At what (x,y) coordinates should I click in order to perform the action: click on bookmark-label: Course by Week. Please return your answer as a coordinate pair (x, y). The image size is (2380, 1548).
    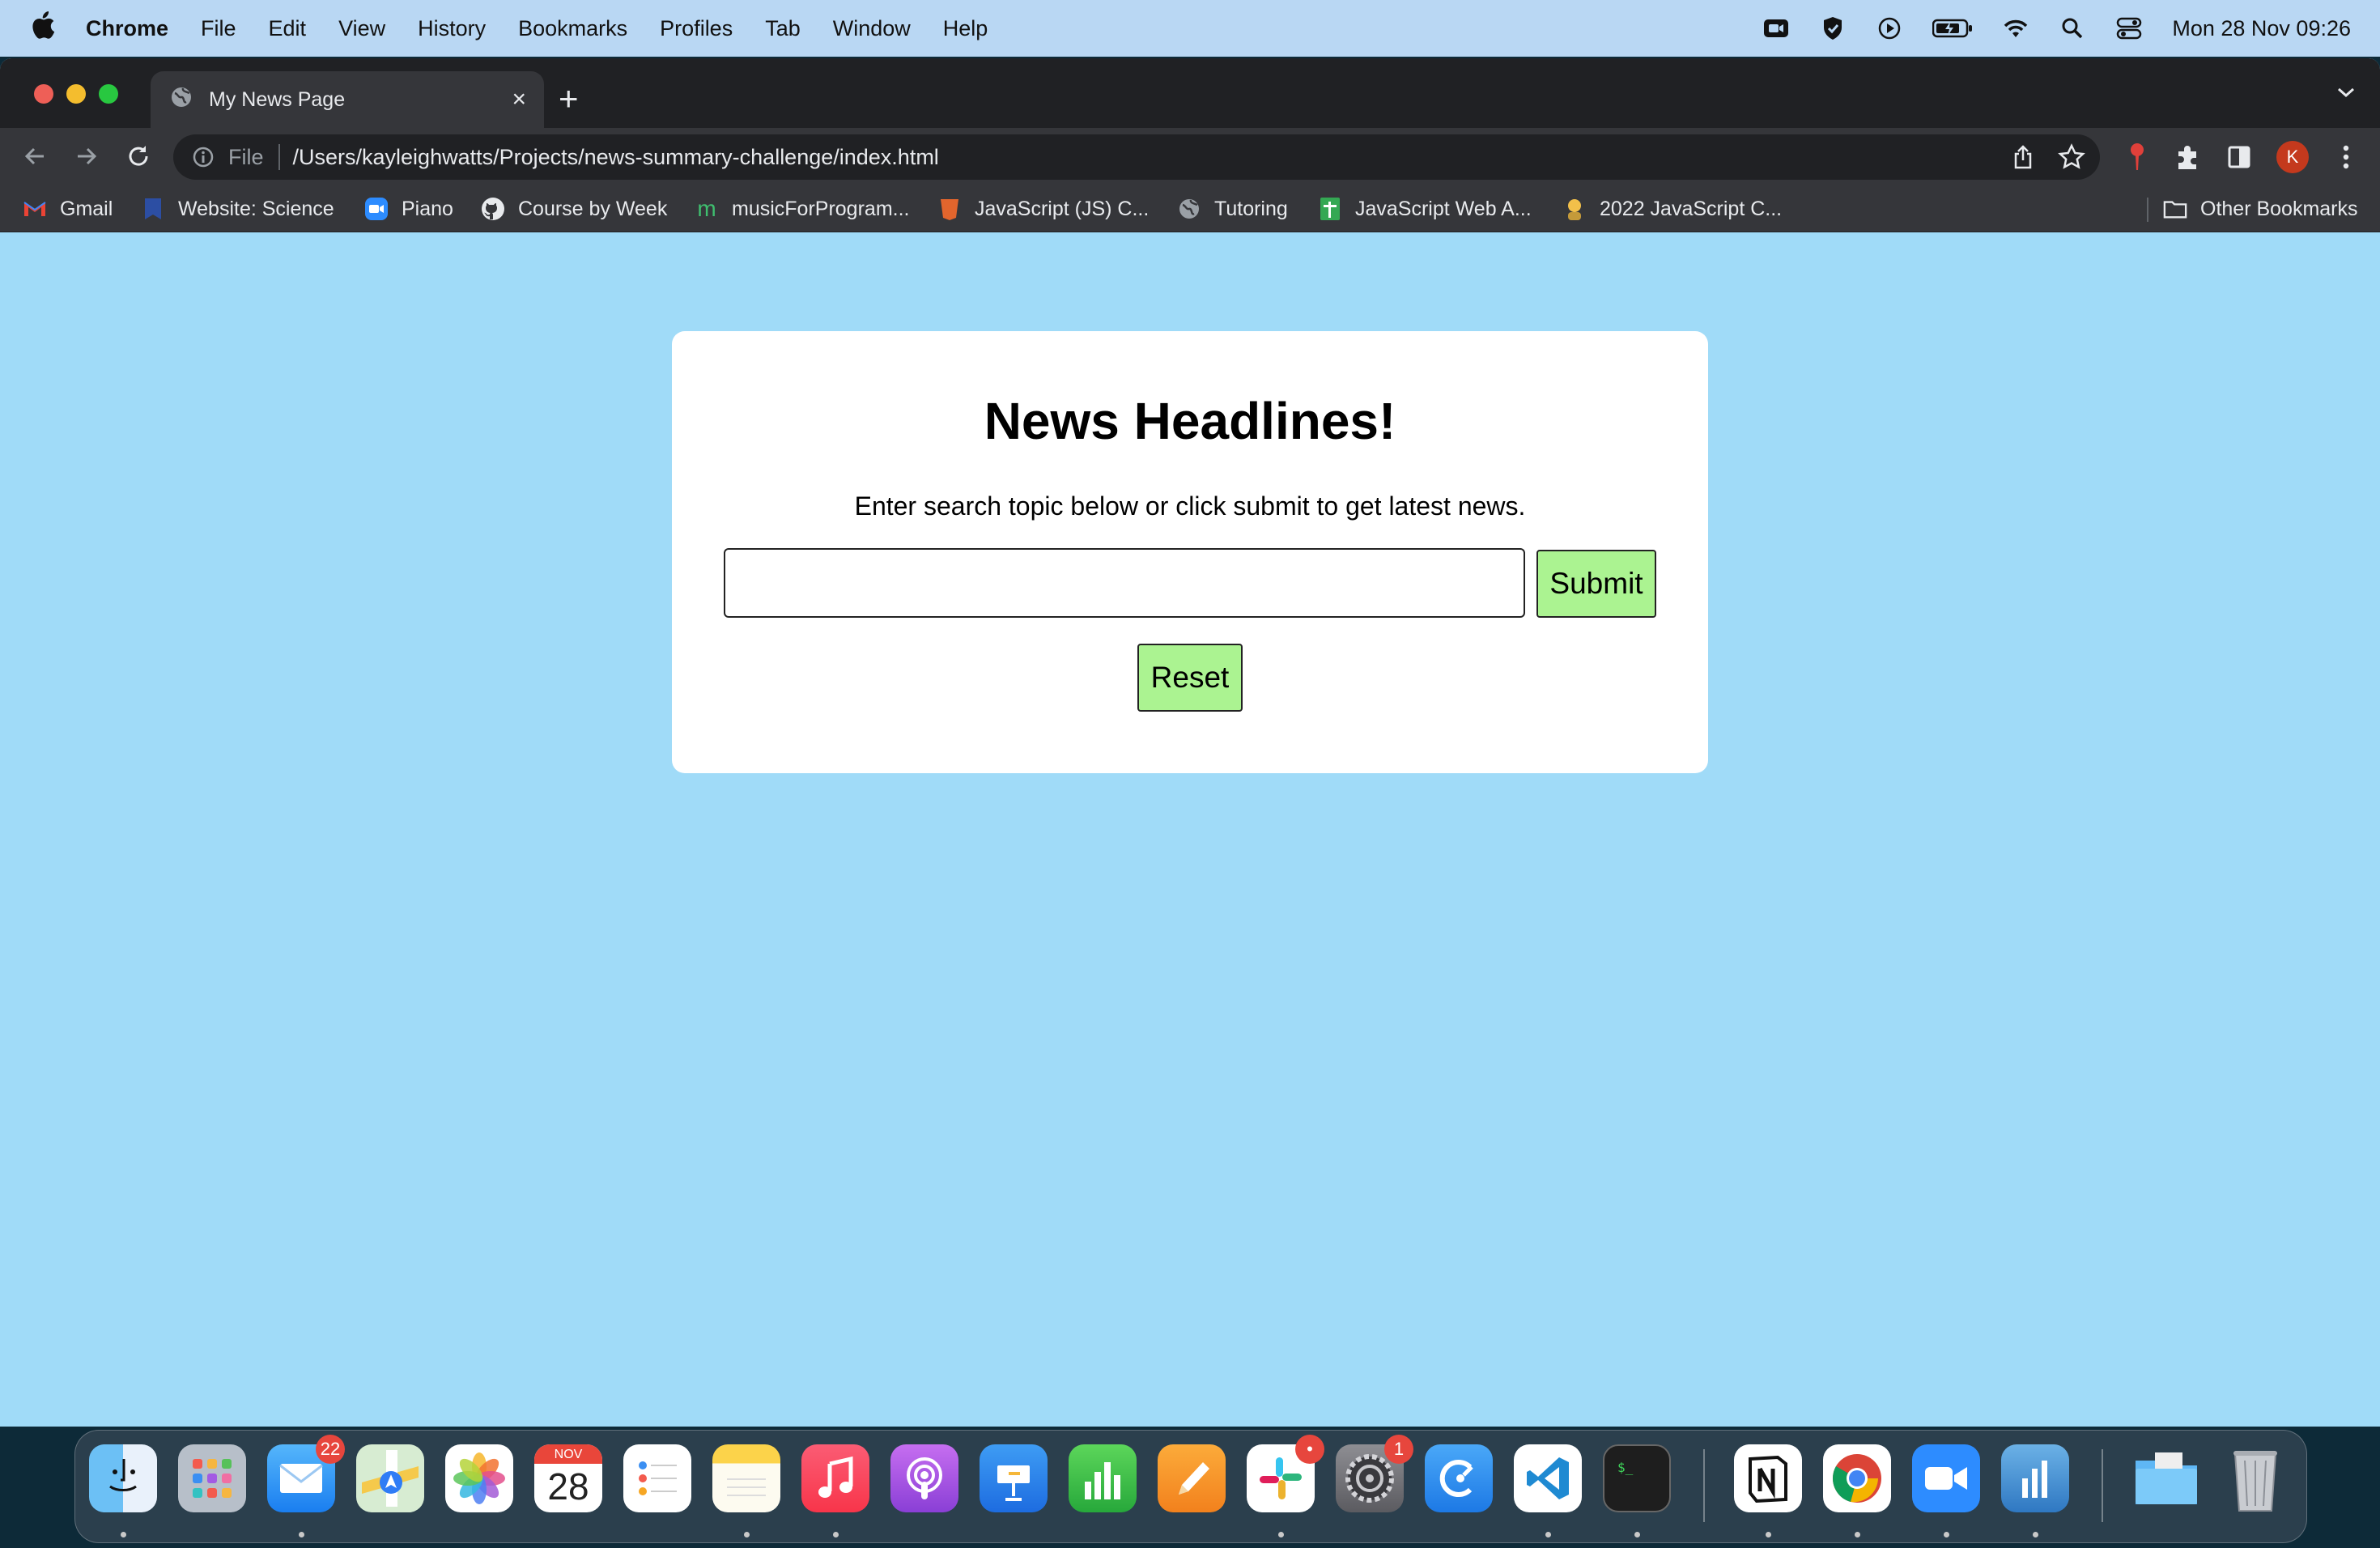
    Looking at the image, I should click on (593, 208).